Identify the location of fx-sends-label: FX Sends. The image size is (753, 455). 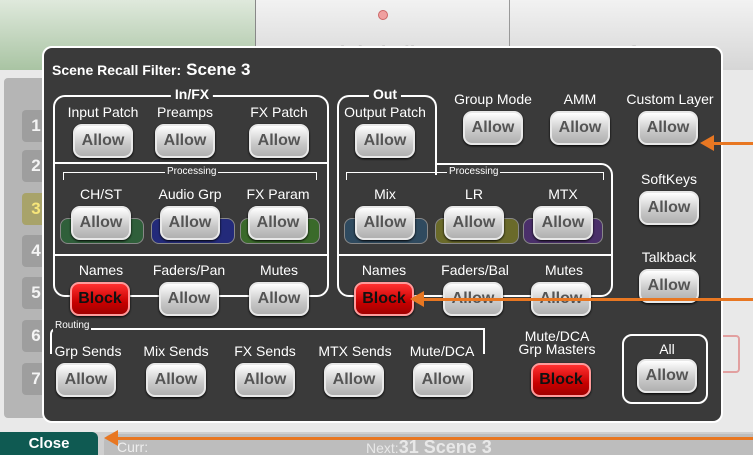
(265, 351).